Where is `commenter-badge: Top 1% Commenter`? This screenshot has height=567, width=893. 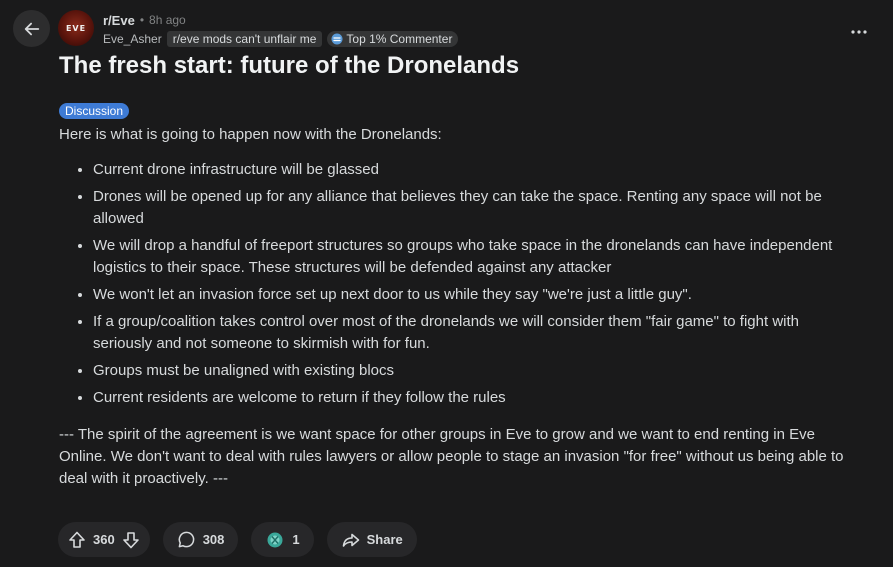 commenter-badge: Top 1% Commenter is located at coordinates (393, 39).